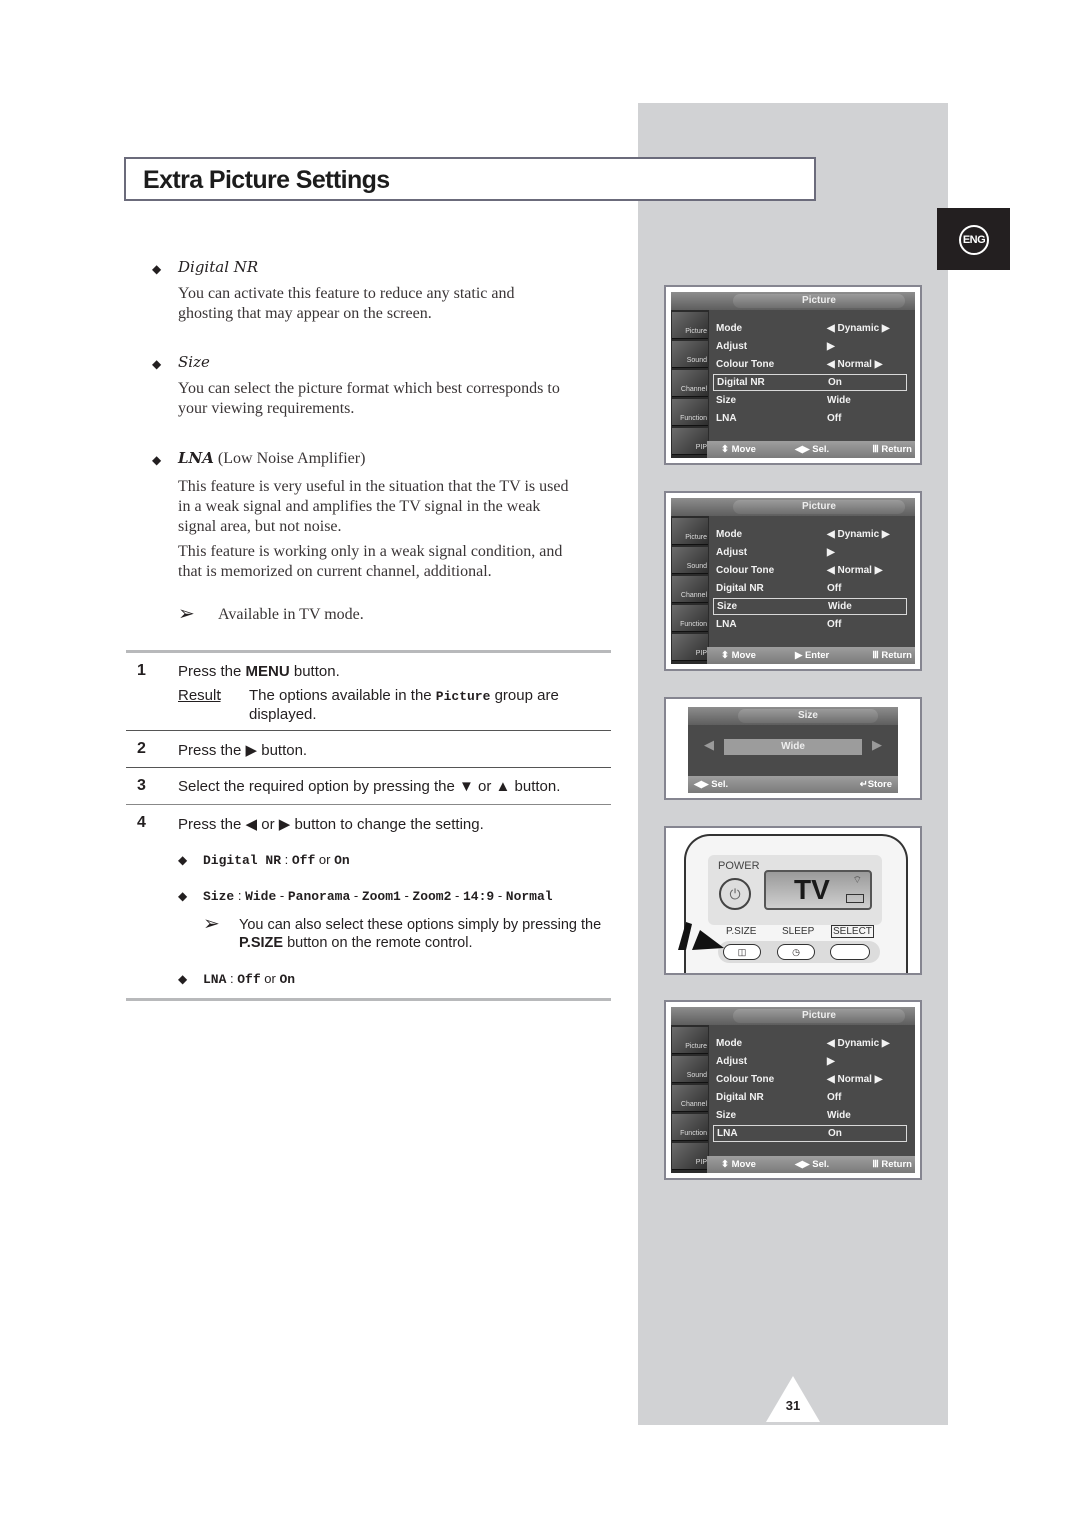 This screenshot has height=1528, width=1080. I want to click on osd-footer: ⬍ Move ◀▶ Sel. Ⅲ Return, so click(811, 1164).